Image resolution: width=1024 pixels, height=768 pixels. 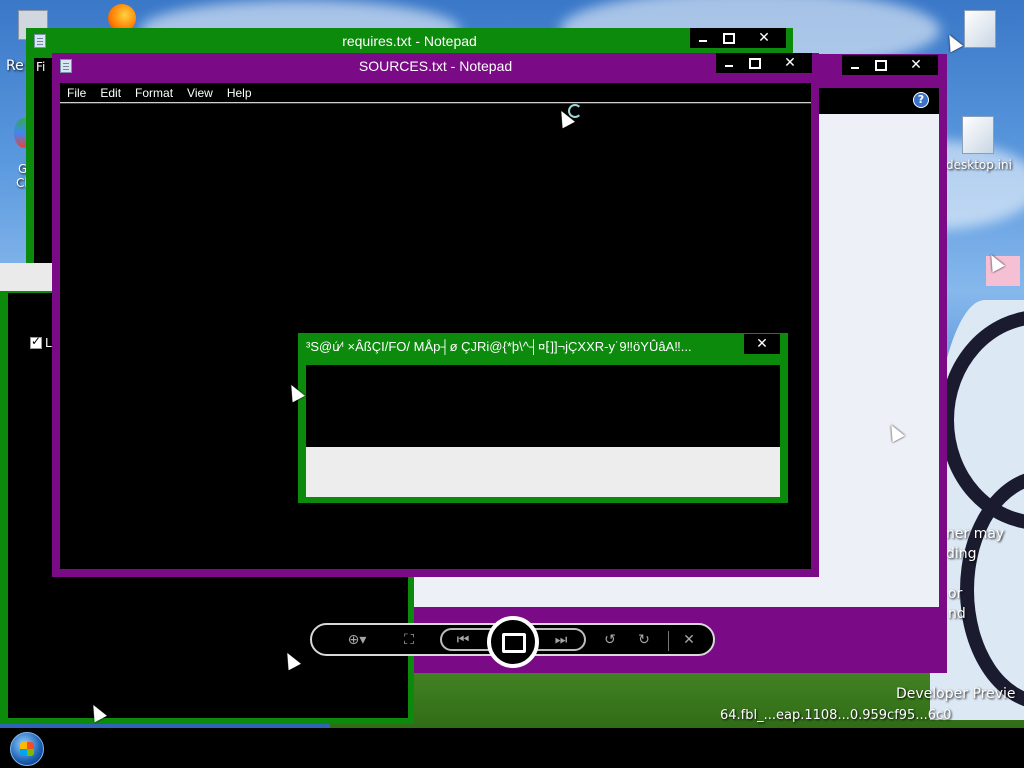 What do you see at coordinates (689, 640) in the screenshot?
I see `delete-icon: ✕` at bounding box center [689, 640].